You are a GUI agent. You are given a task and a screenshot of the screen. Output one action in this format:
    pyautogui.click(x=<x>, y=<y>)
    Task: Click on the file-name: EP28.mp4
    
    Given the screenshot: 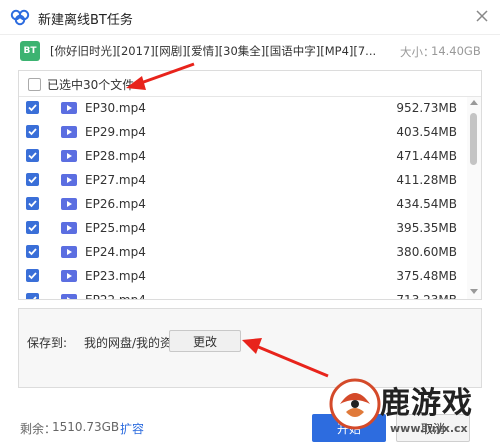 What is the action you would take?
    pyautogui.click(x=115, y=156)
    